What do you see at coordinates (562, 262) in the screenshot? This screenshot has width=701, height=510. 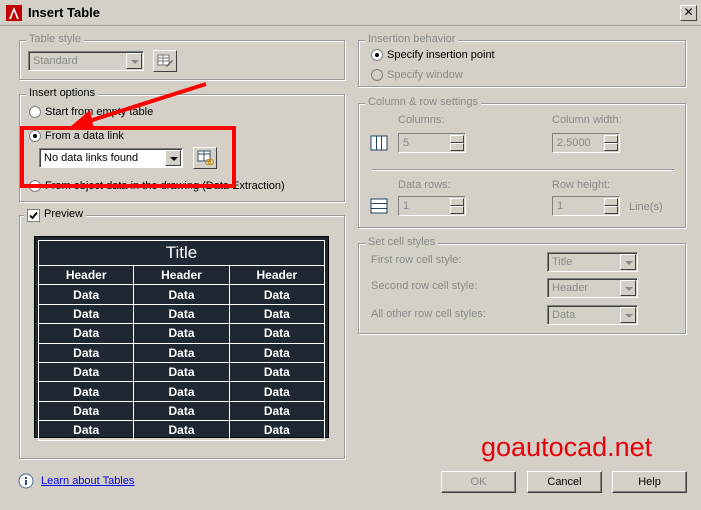 I see `first-row-style-value: Title` at bounding box center [562, 262].